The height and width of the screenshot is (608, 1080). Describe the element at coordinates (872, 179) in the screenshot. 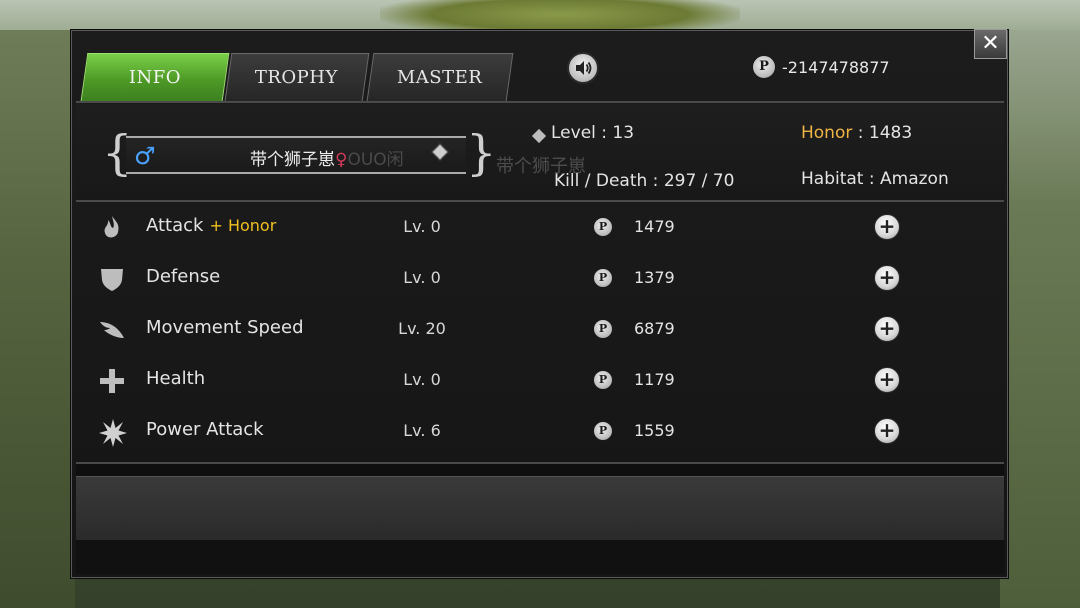

I see `habitat-sep: :` at that location.